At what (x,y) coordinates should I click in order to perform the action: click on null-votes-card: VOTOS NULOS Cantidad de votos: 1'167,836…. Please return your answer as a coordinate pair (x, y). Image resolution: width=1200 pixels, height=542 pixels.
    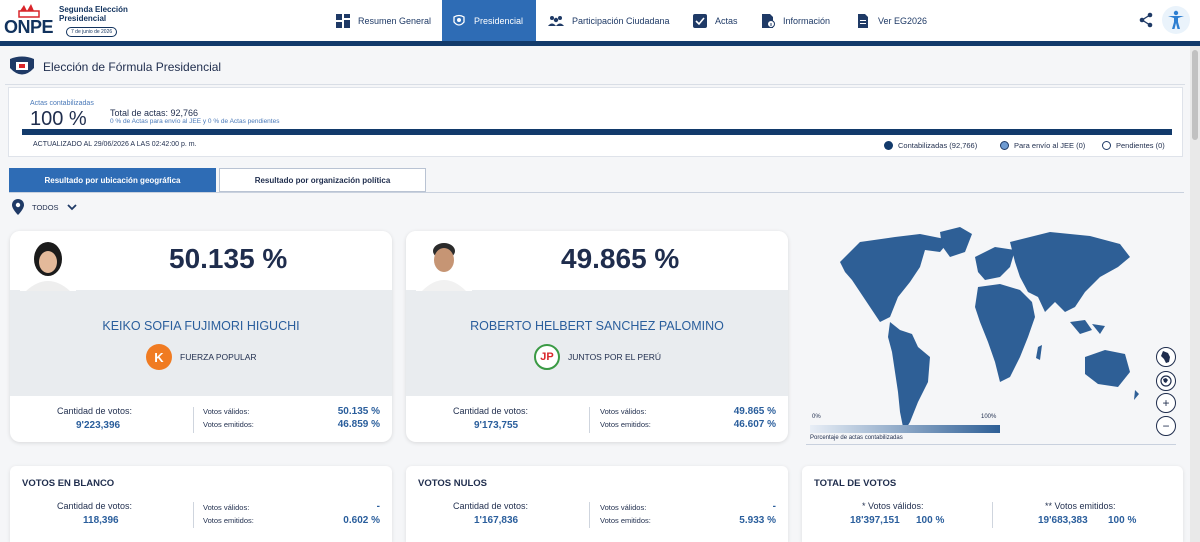
    Looking at the image, I should click on (597, 504).